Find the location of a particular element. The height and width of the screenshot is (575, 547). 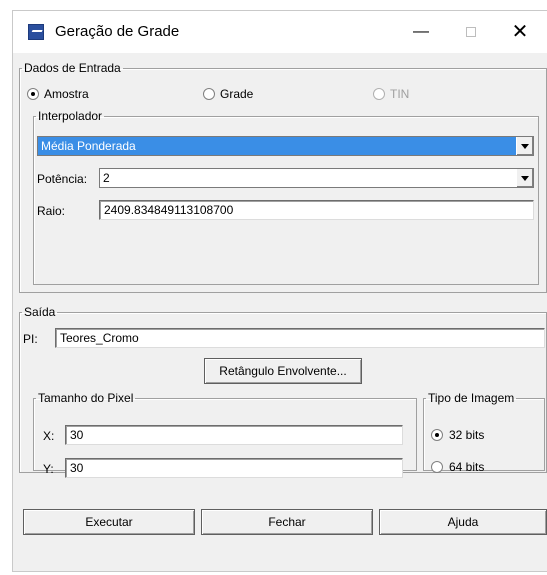

pi-label: PI: is located at coordinates (30, 339).